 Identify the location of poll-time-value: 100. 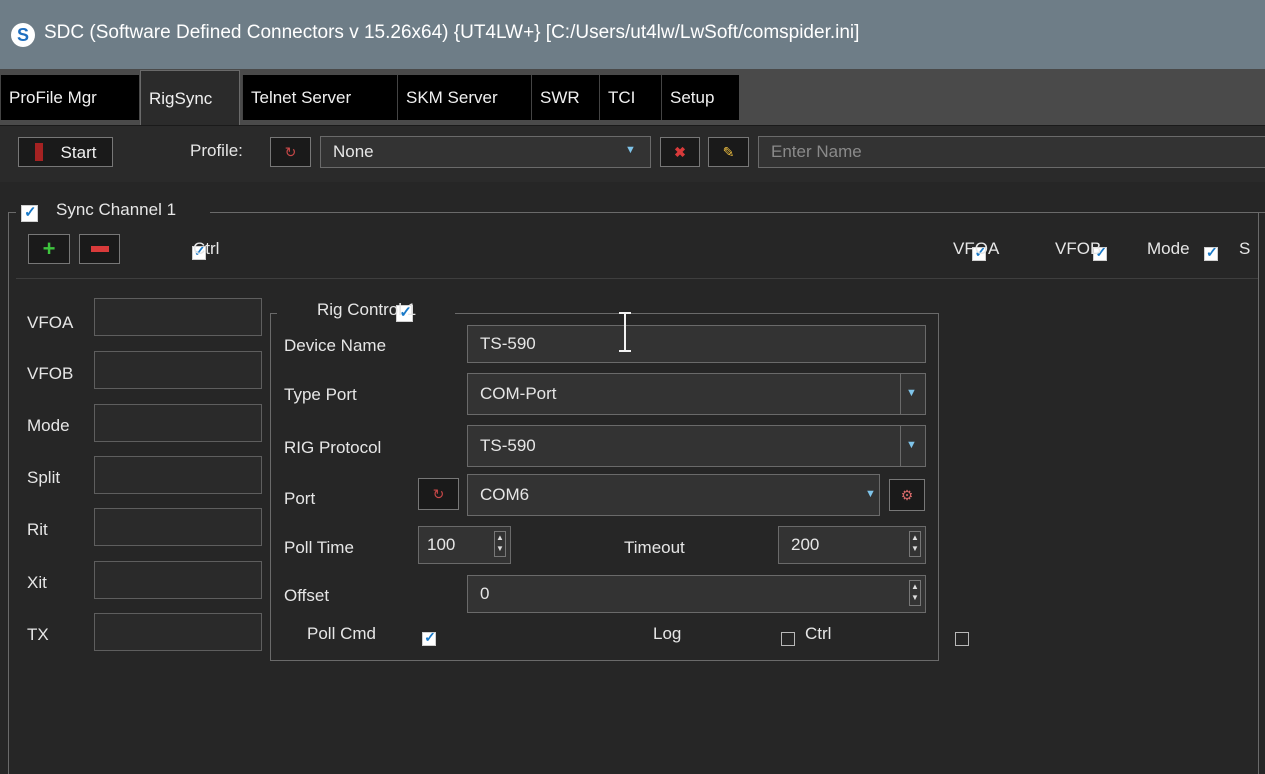
(441, 544).